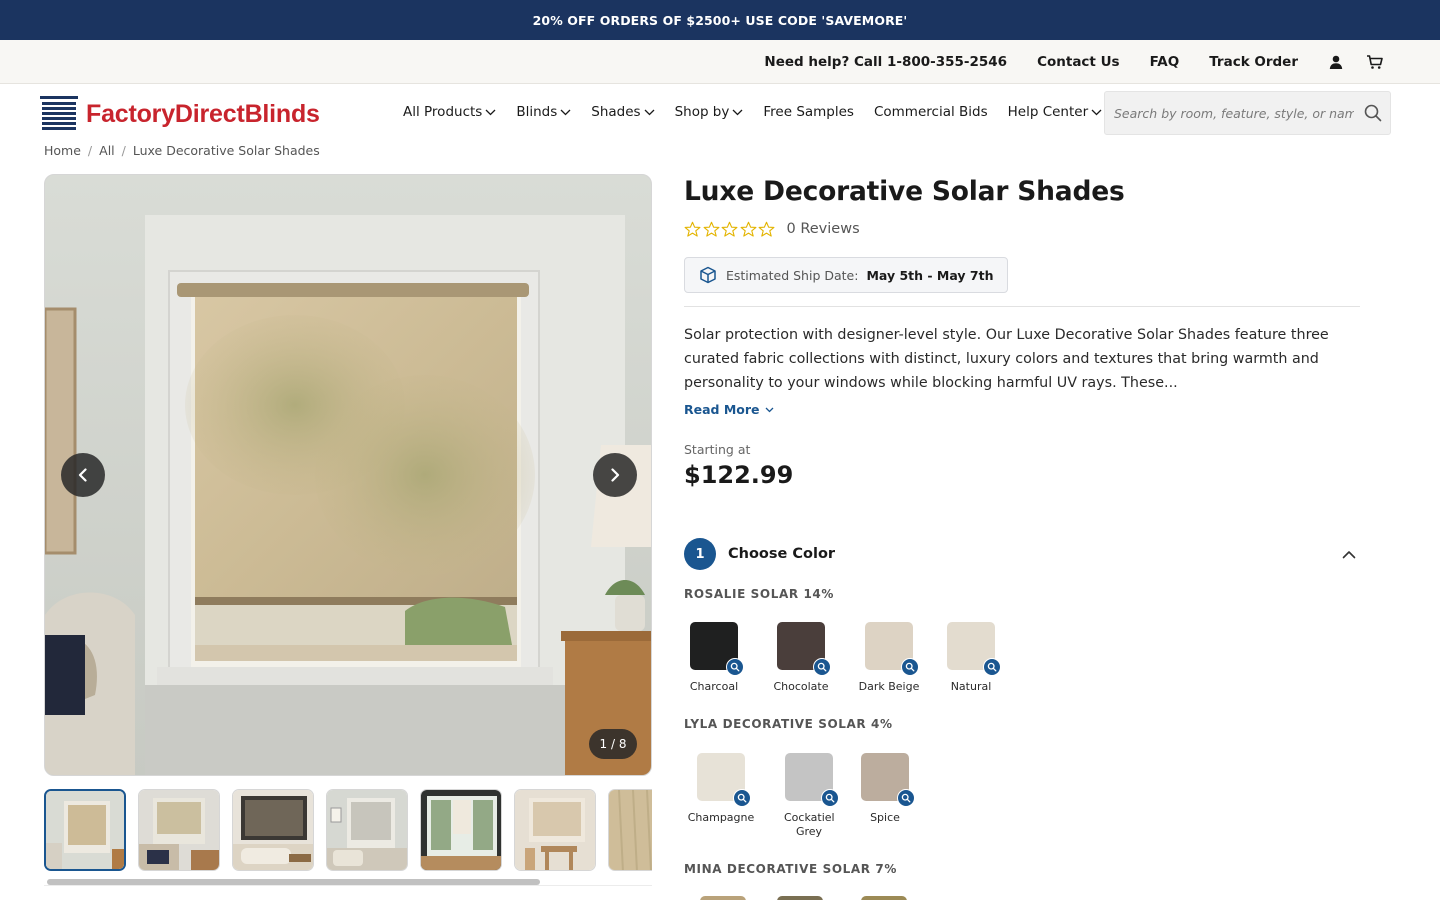  What do you see at coordinates (226, 150) in the screenshot?
I see `breadcrumb-current: Luxe Decorative Solar Shades` at bounding box center [226, 150].